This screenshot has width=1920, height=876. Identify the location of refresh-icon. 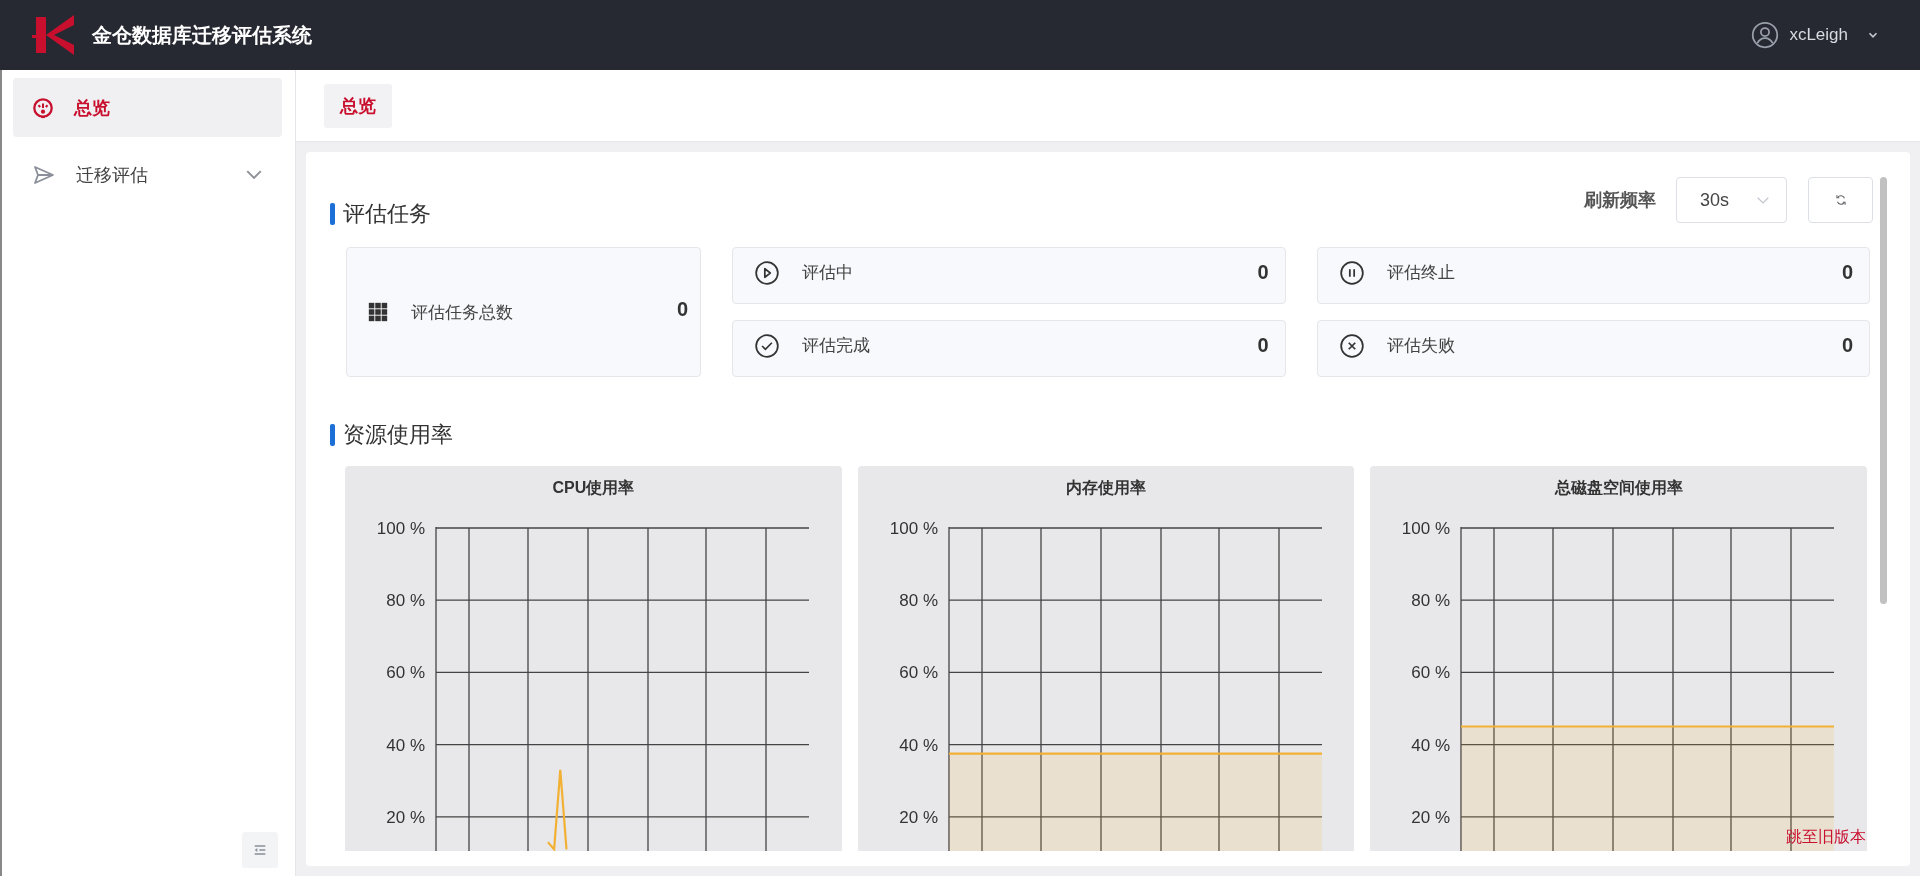
(1840, 200).